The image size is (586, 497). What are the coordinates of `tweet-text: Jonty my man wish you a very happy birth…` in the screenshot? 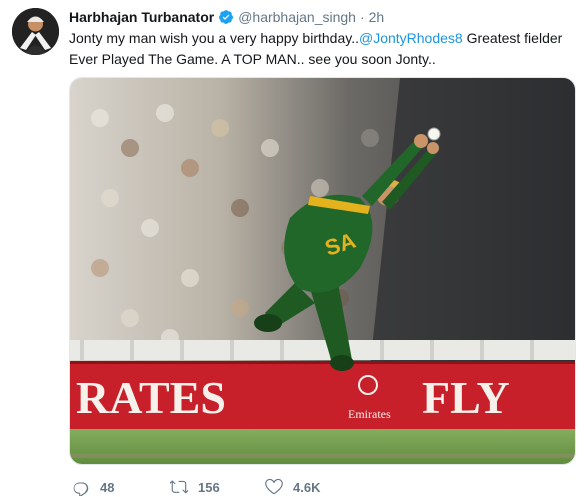 It's located at (321, 49).